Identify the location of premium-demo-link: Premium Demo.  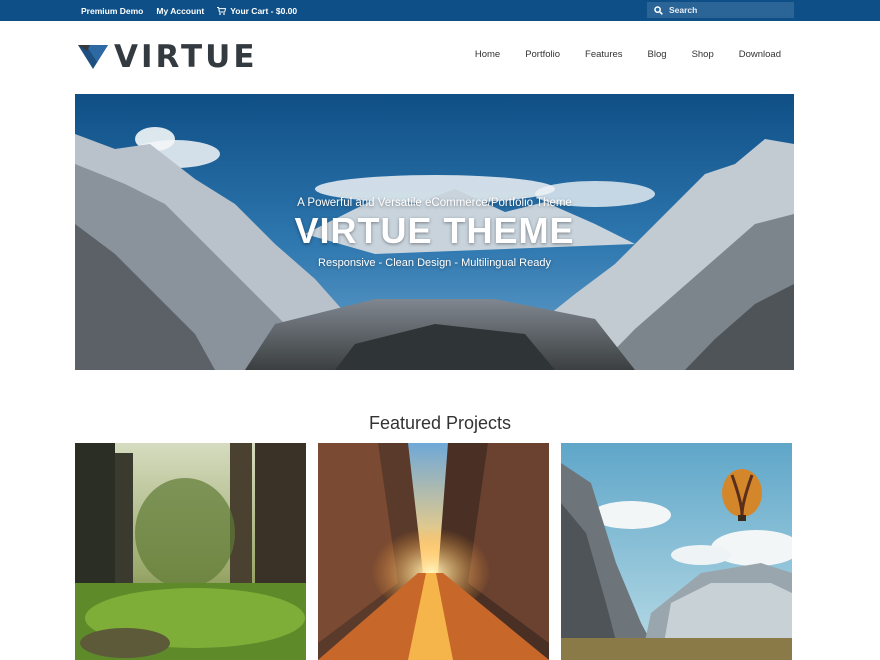
(112, 11).